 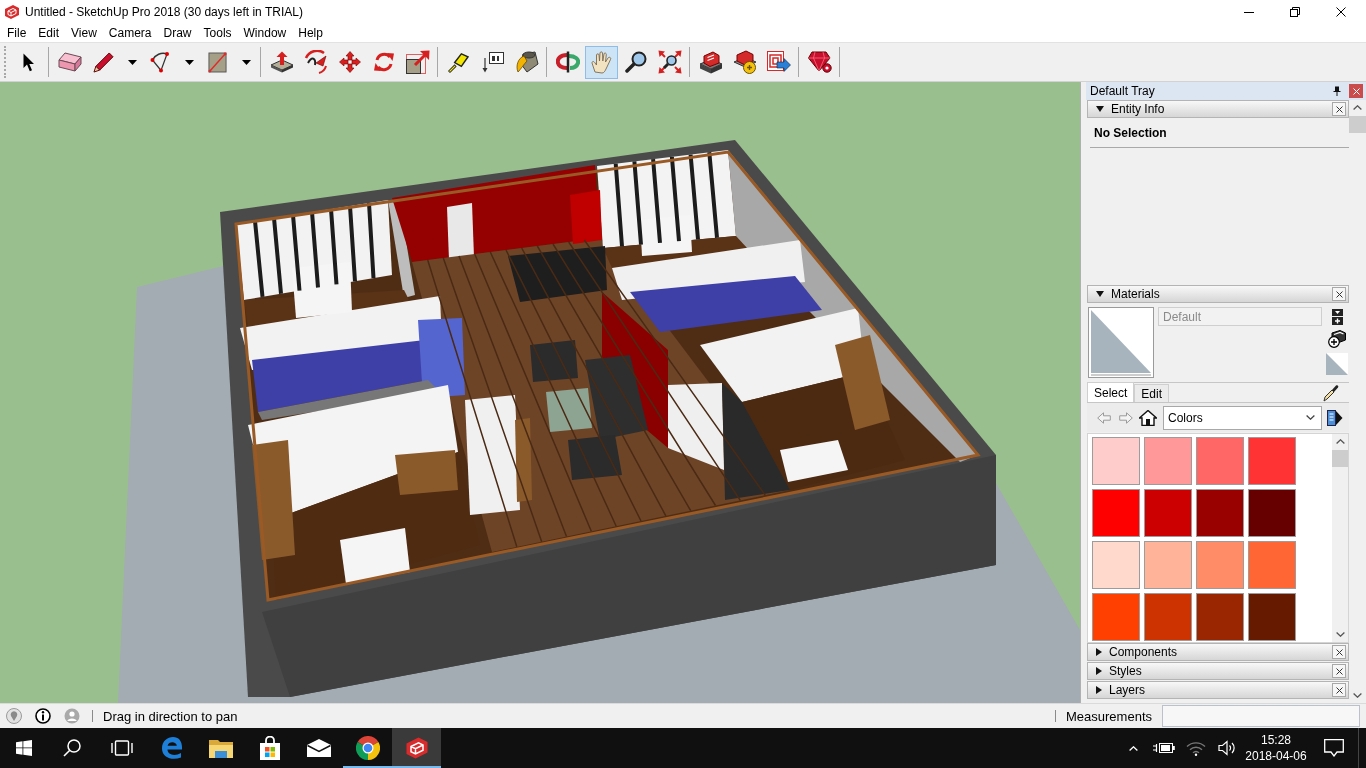 What do you see at coordinates (310, 33) in the screenshot?
I see `menu-item: Help` at bounding box center [310, 33].